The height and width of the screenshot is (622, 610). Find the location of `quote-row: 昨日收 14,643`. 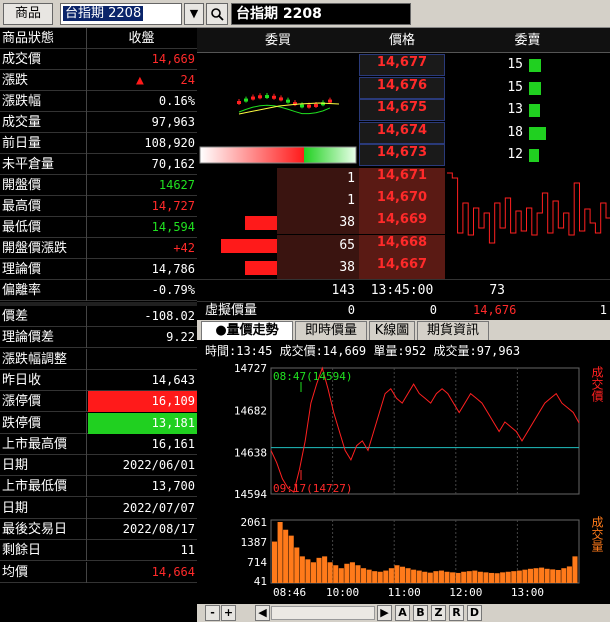

quote-row: 昨日收 14,643 is located at coordinates (98, 380).